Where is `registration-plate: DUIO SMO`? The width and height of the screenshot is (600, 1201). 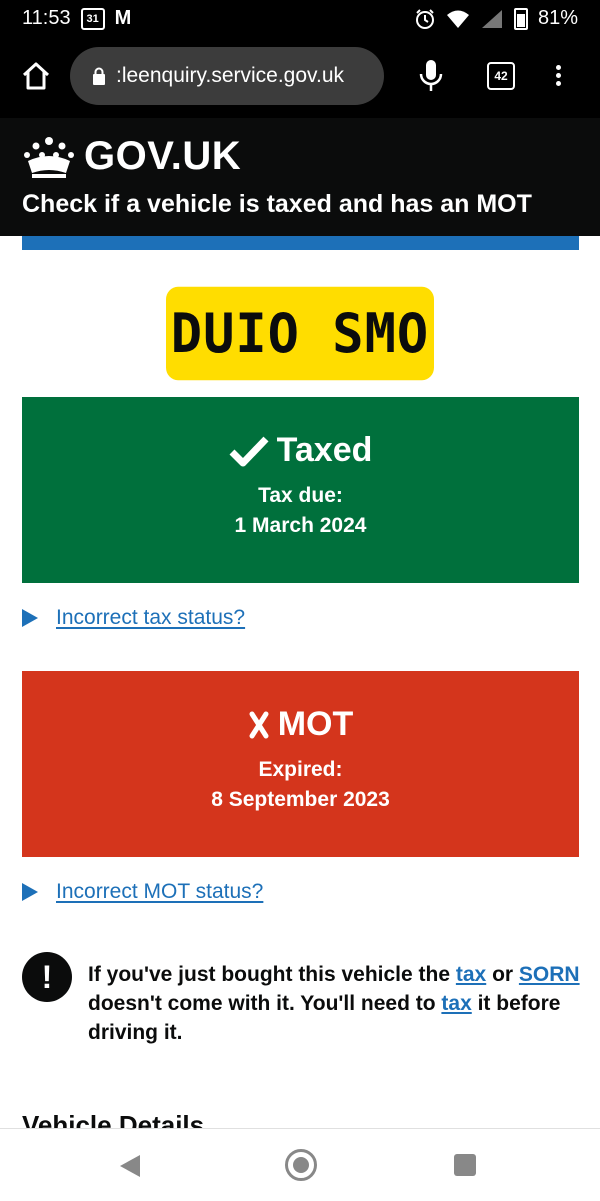
registration-plate: DUIO SMO is located at coordinates (300, 333).